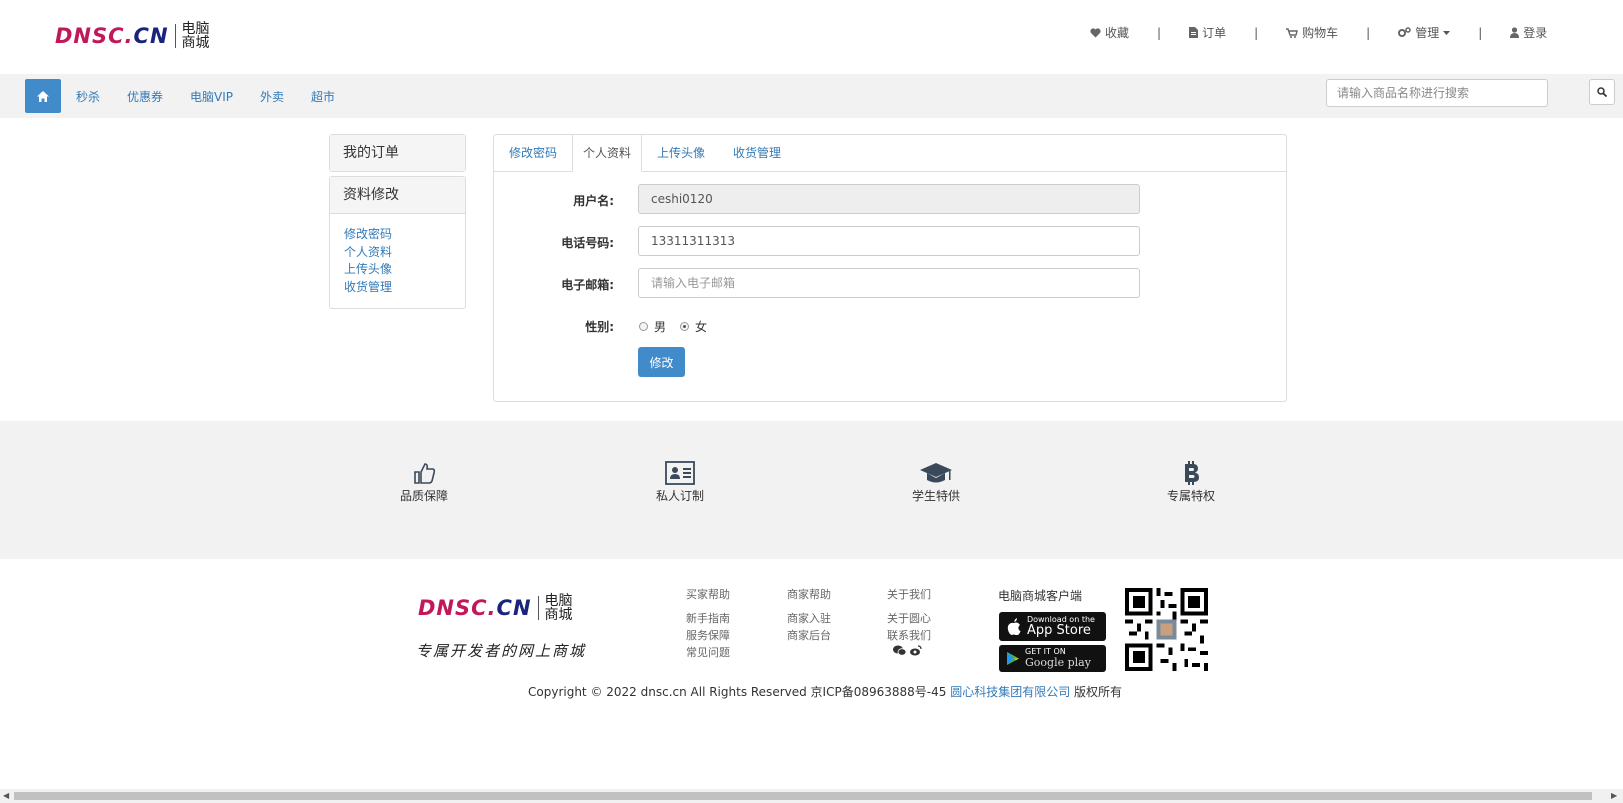 The width and height of the screenshot is (1623, 803). What do you see at coordinates (397, 195) in the screenshot?
I see `profile-edit-heading: 资料修改` at bounding box center [397, 195].